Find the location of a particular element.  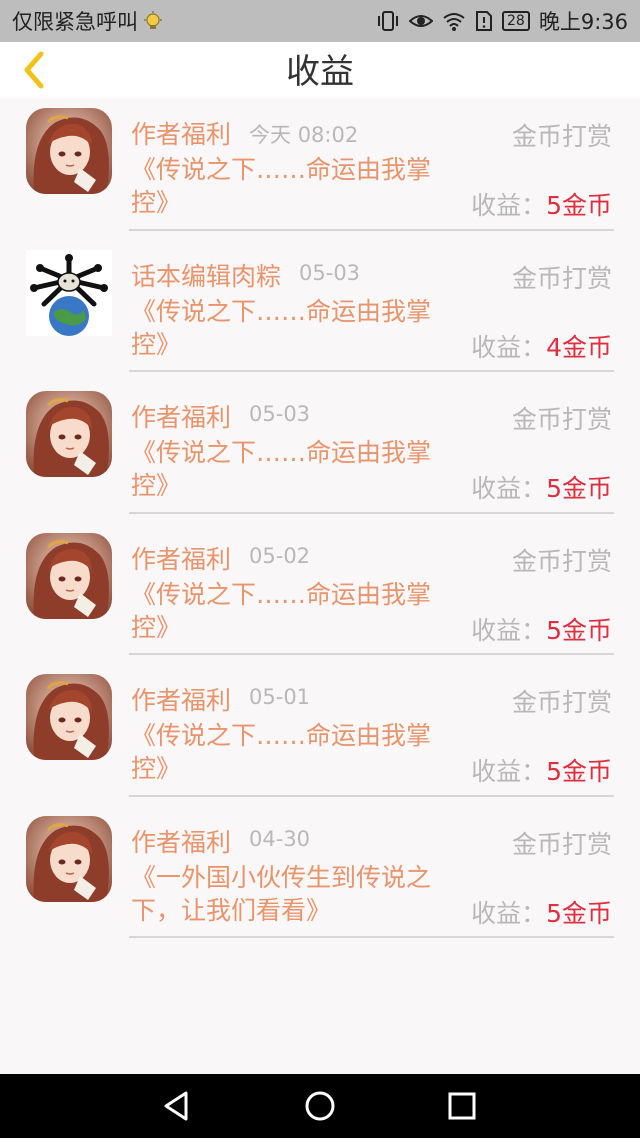

circle-home-icon is located at coordinates (320, 1106).